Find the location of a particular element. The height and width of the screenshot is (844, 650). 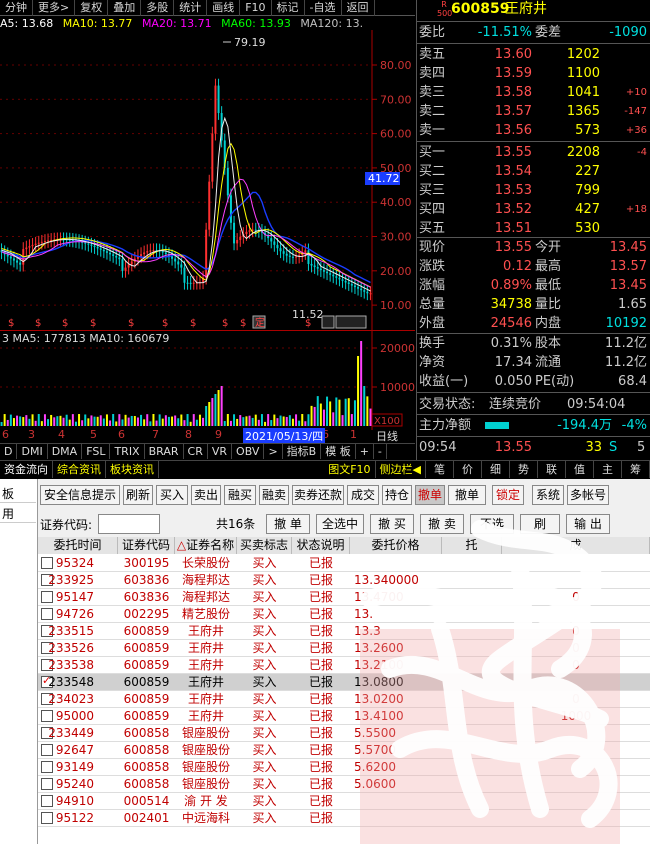

bottom-tab-8: 势 is located at coordinates (524, 469).